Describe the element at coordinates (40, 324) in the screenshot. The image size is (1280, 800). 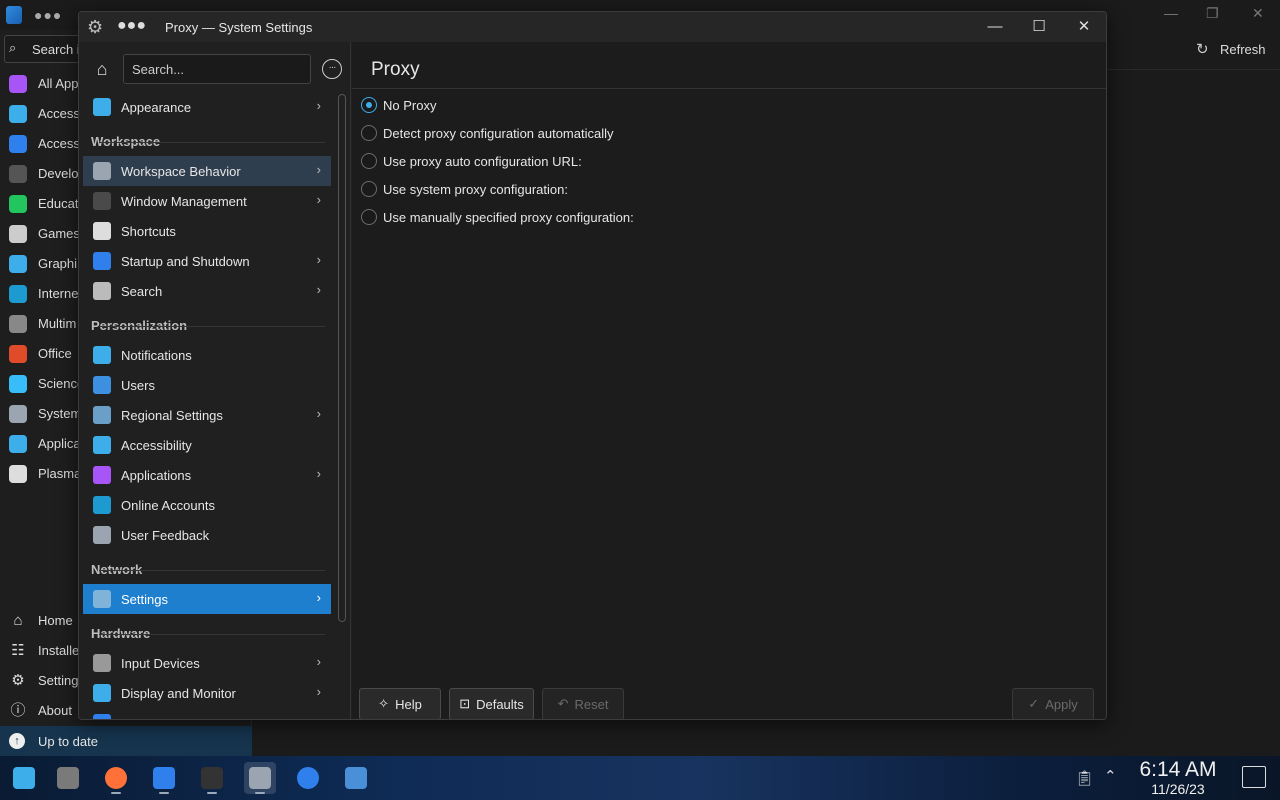
I see `background-category-item: Multim` at that location.